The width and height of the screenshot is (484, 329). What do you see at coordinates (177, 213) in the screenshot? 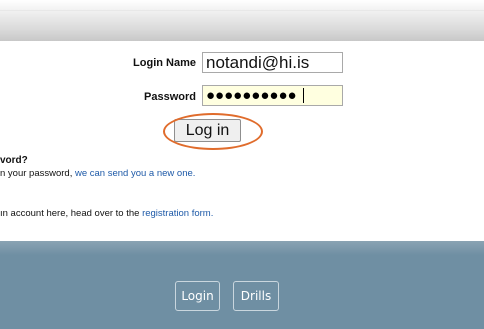
I see `registration-form-link: registration form.` at bounding box center [177, 213].